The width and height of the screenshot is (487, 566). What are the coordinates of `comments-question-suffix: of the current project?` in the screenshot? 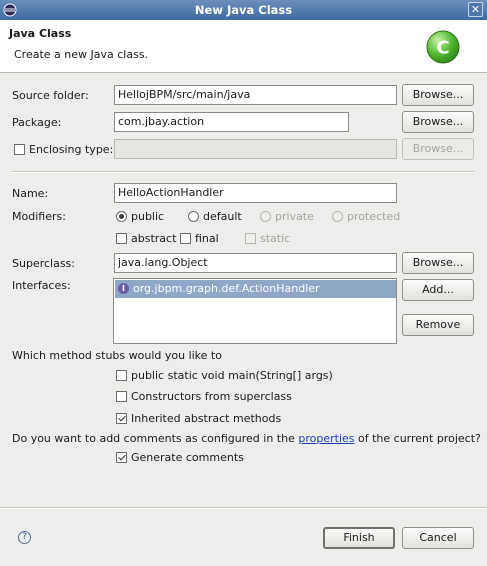 It's located at (417, 438).